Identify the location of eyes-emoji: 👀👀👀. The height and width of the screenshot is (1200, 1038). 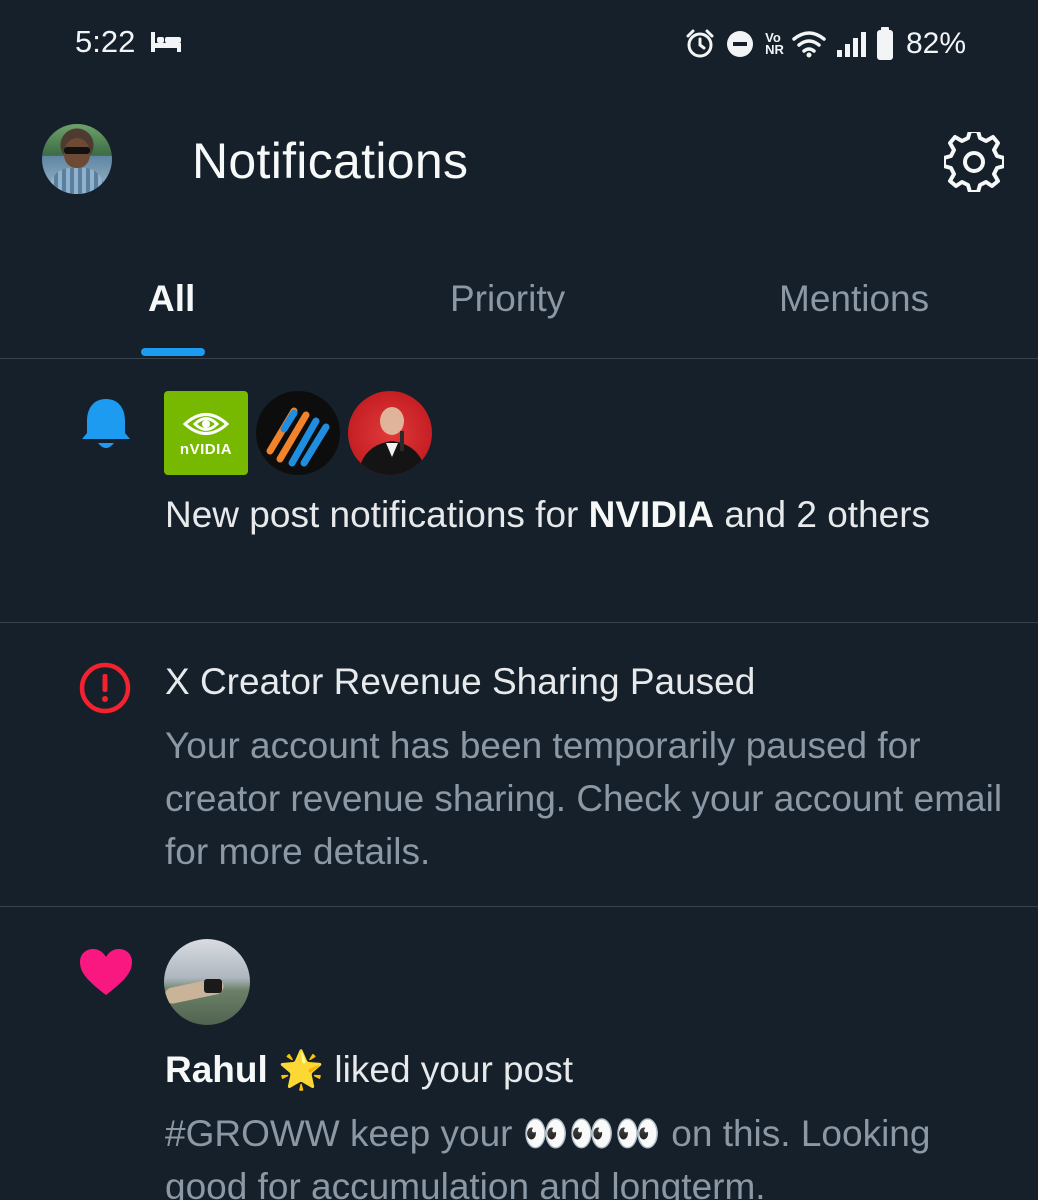
(591, 1133).